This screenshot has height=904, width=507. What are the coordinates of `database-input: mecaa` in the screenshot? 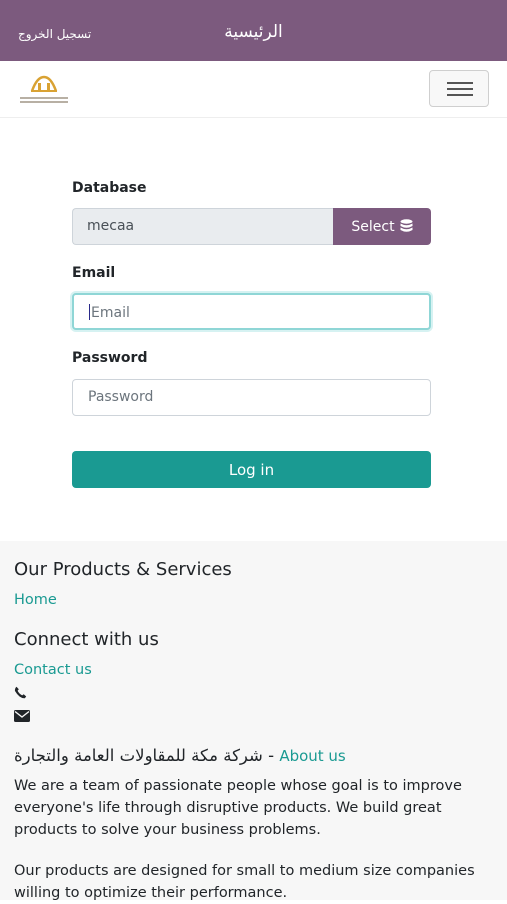 It's located at (203, 226).